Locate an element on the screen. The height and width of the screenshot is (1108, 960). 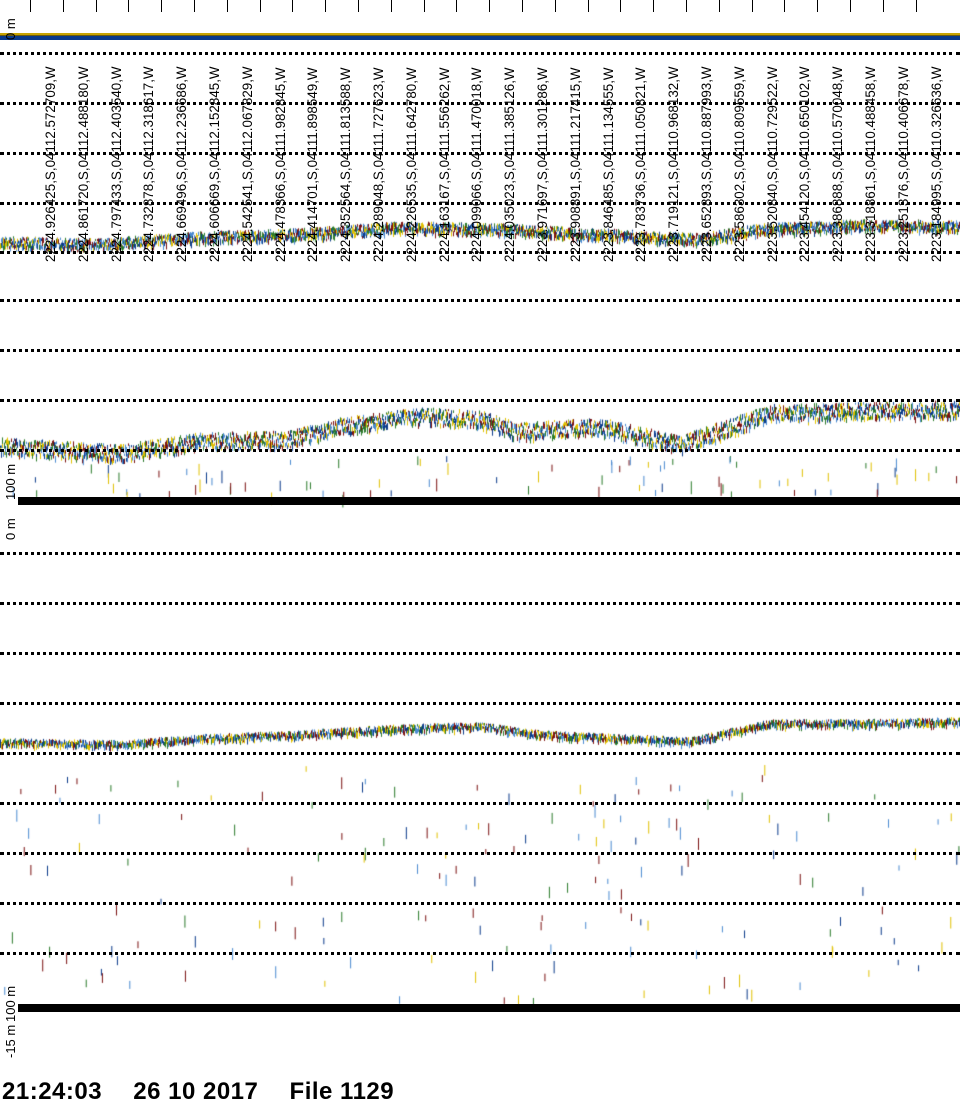
nav-position-label: 2224.926425,S,04112.572709,W is located at coordinates (50, 131).